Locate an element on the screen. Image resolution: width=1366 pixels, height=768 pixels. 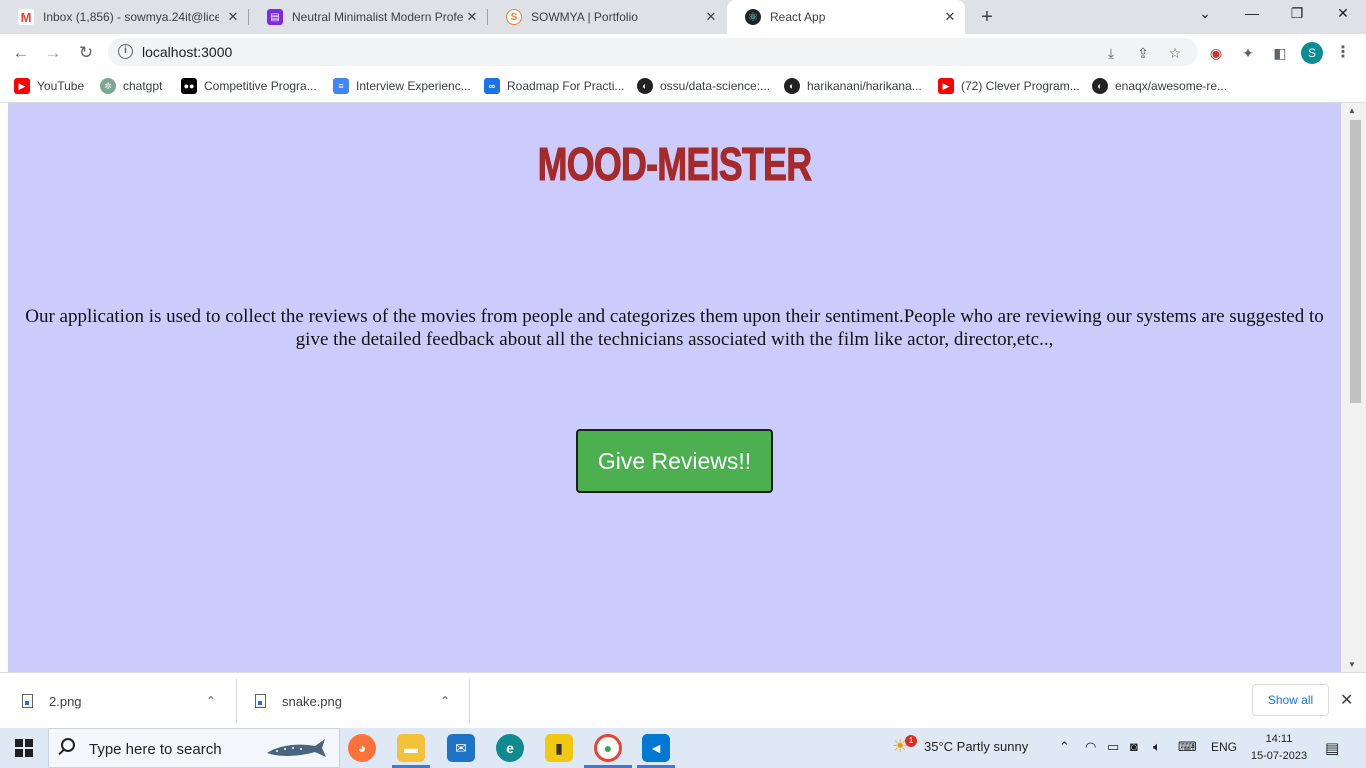
windows-start-icon is located at coordinates (24, 748).